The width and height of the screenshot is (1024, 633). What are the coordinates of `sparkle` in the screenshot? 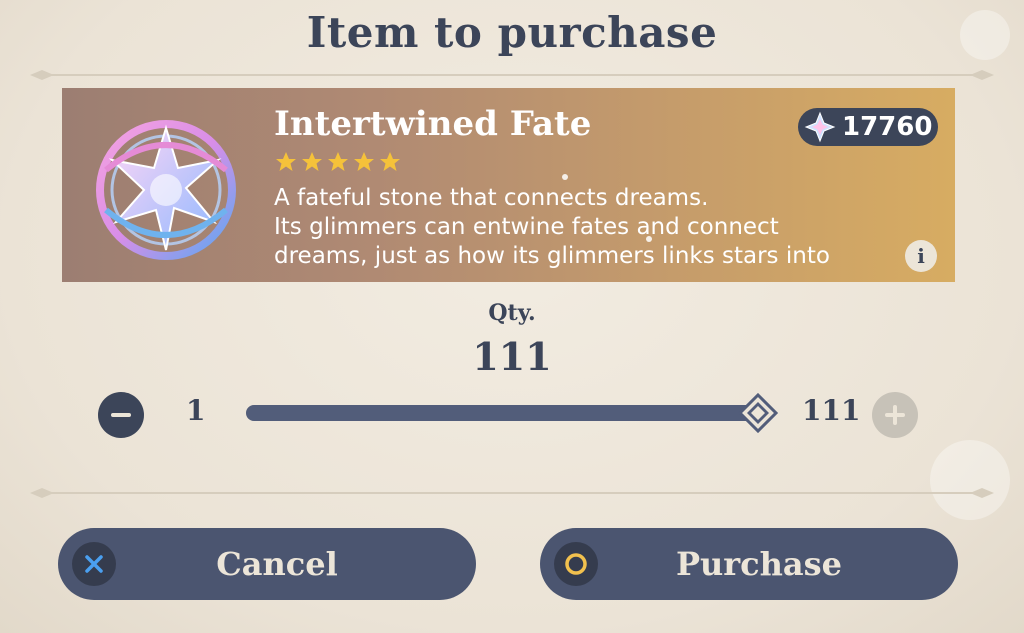 It's located at (565, 177).